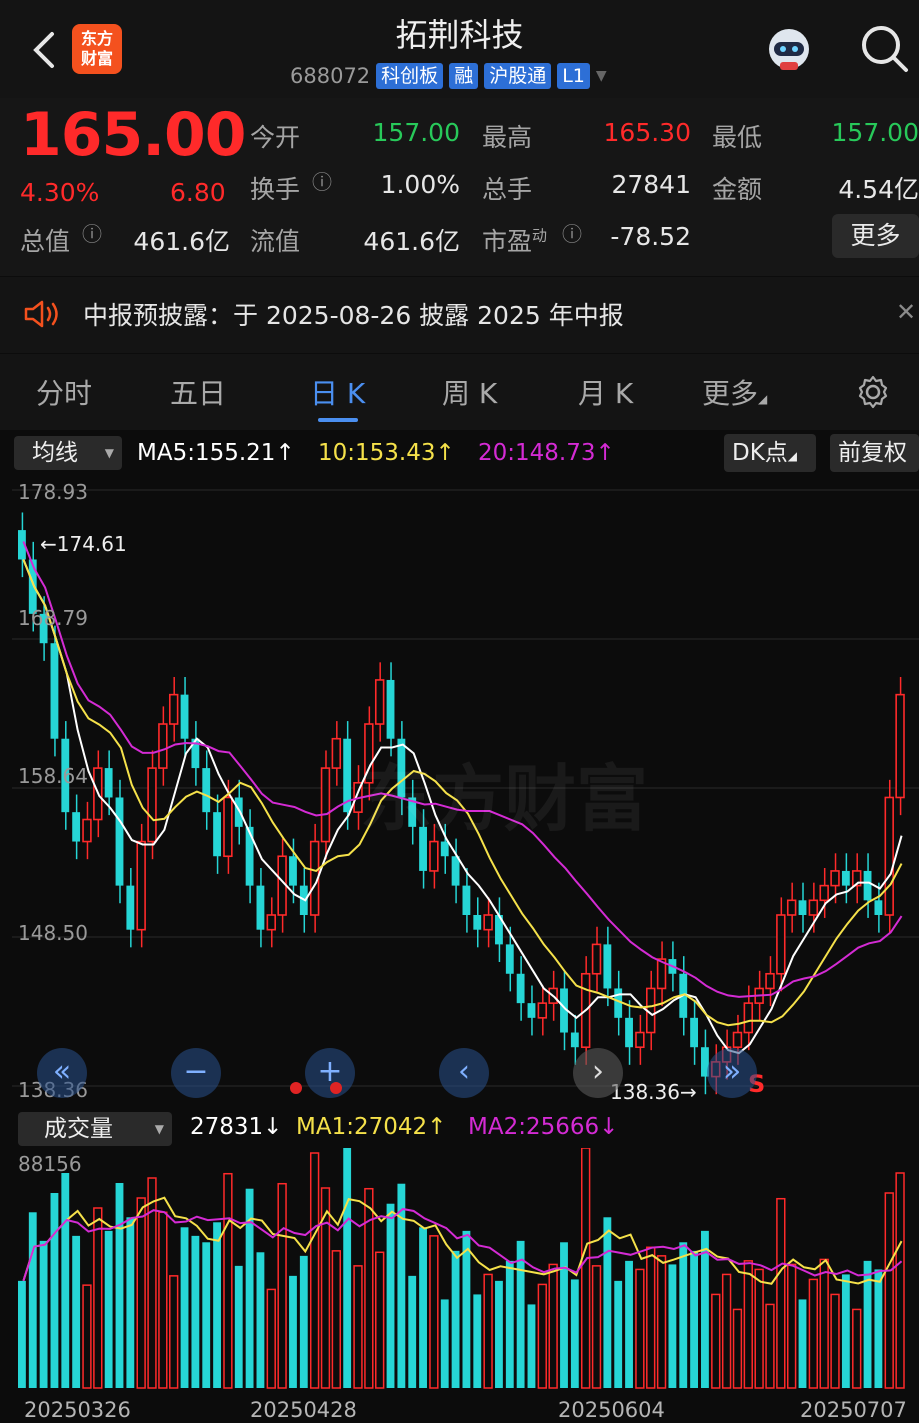  What do you see at coordinates (789, 49) in the screenshot?
I see `assistant-robot-icon` at bounding box center [789, 49].